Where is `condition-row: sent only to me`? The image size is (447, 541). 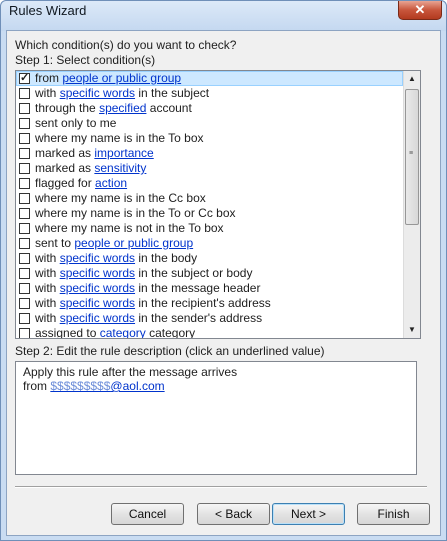 condition-row: sent only to me is located at coordinates (209, 123).